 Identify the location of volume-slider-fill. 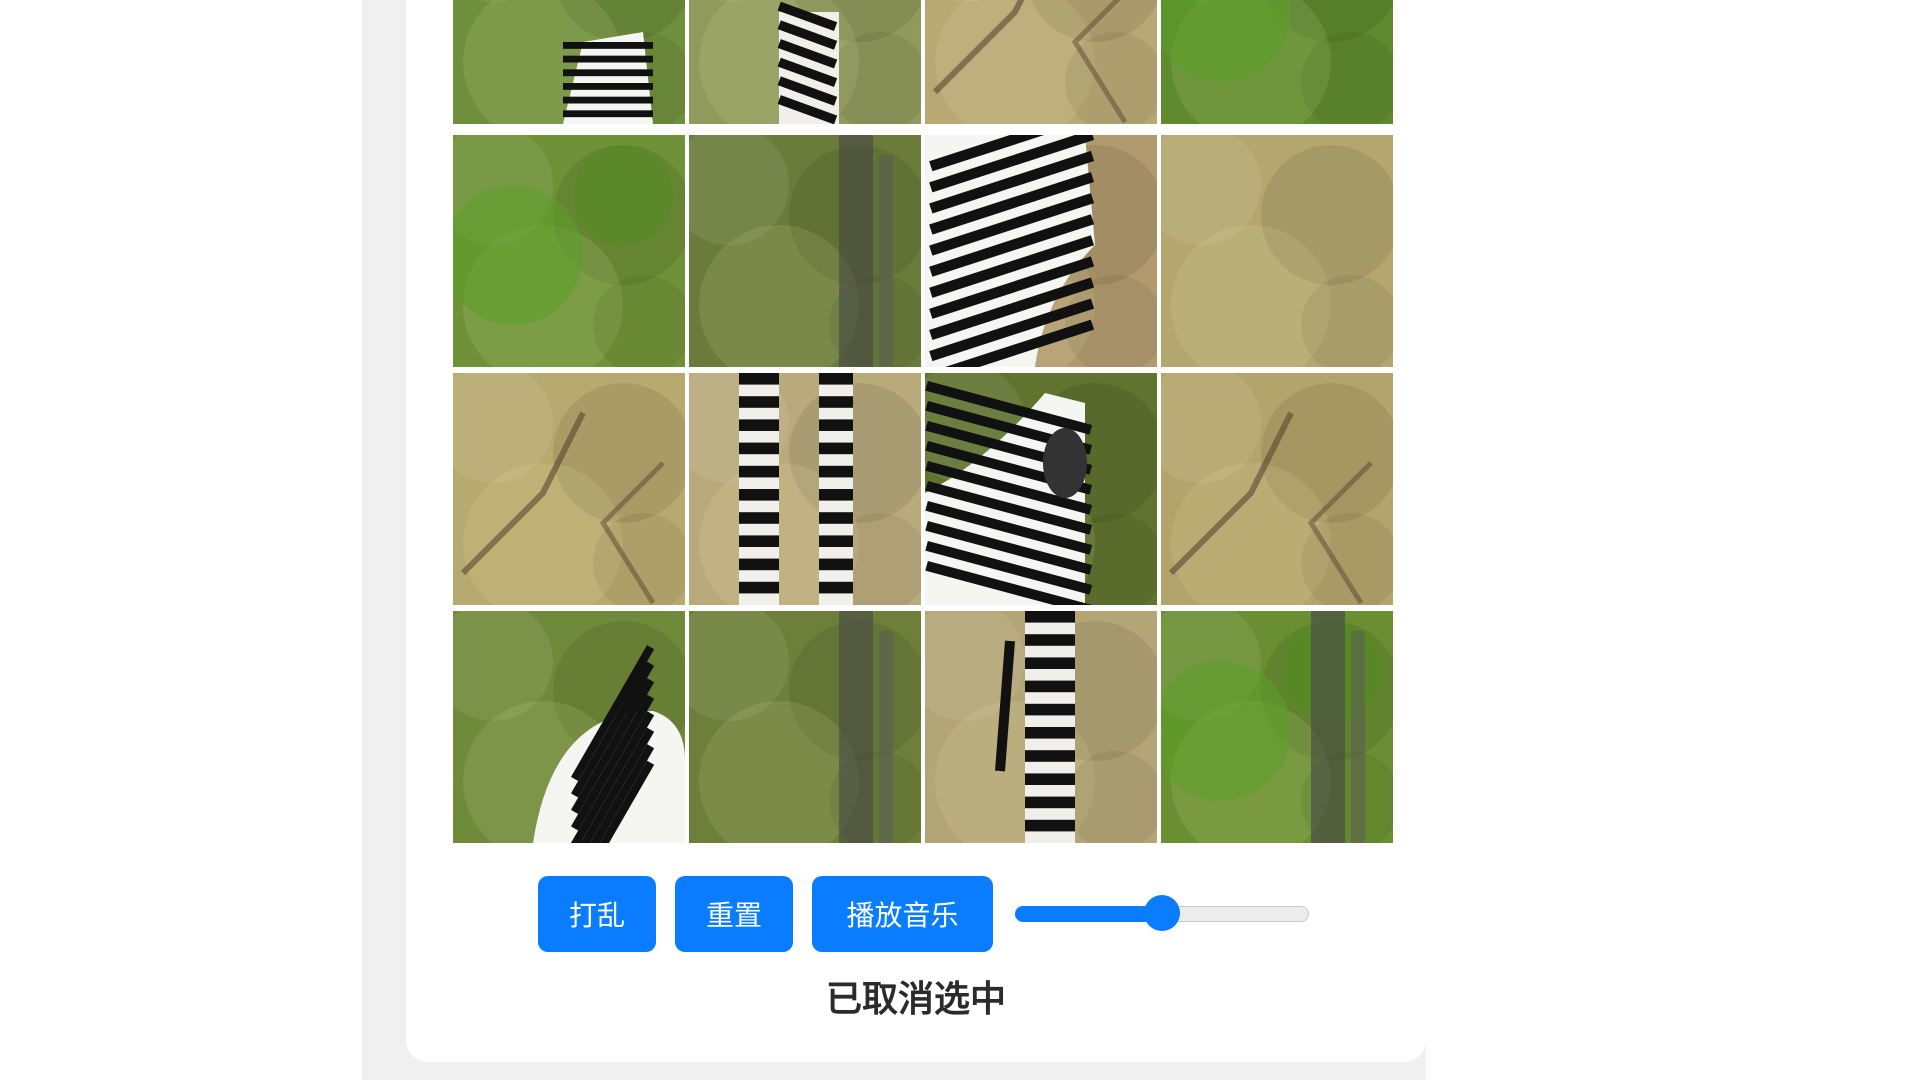
(1088, 914).